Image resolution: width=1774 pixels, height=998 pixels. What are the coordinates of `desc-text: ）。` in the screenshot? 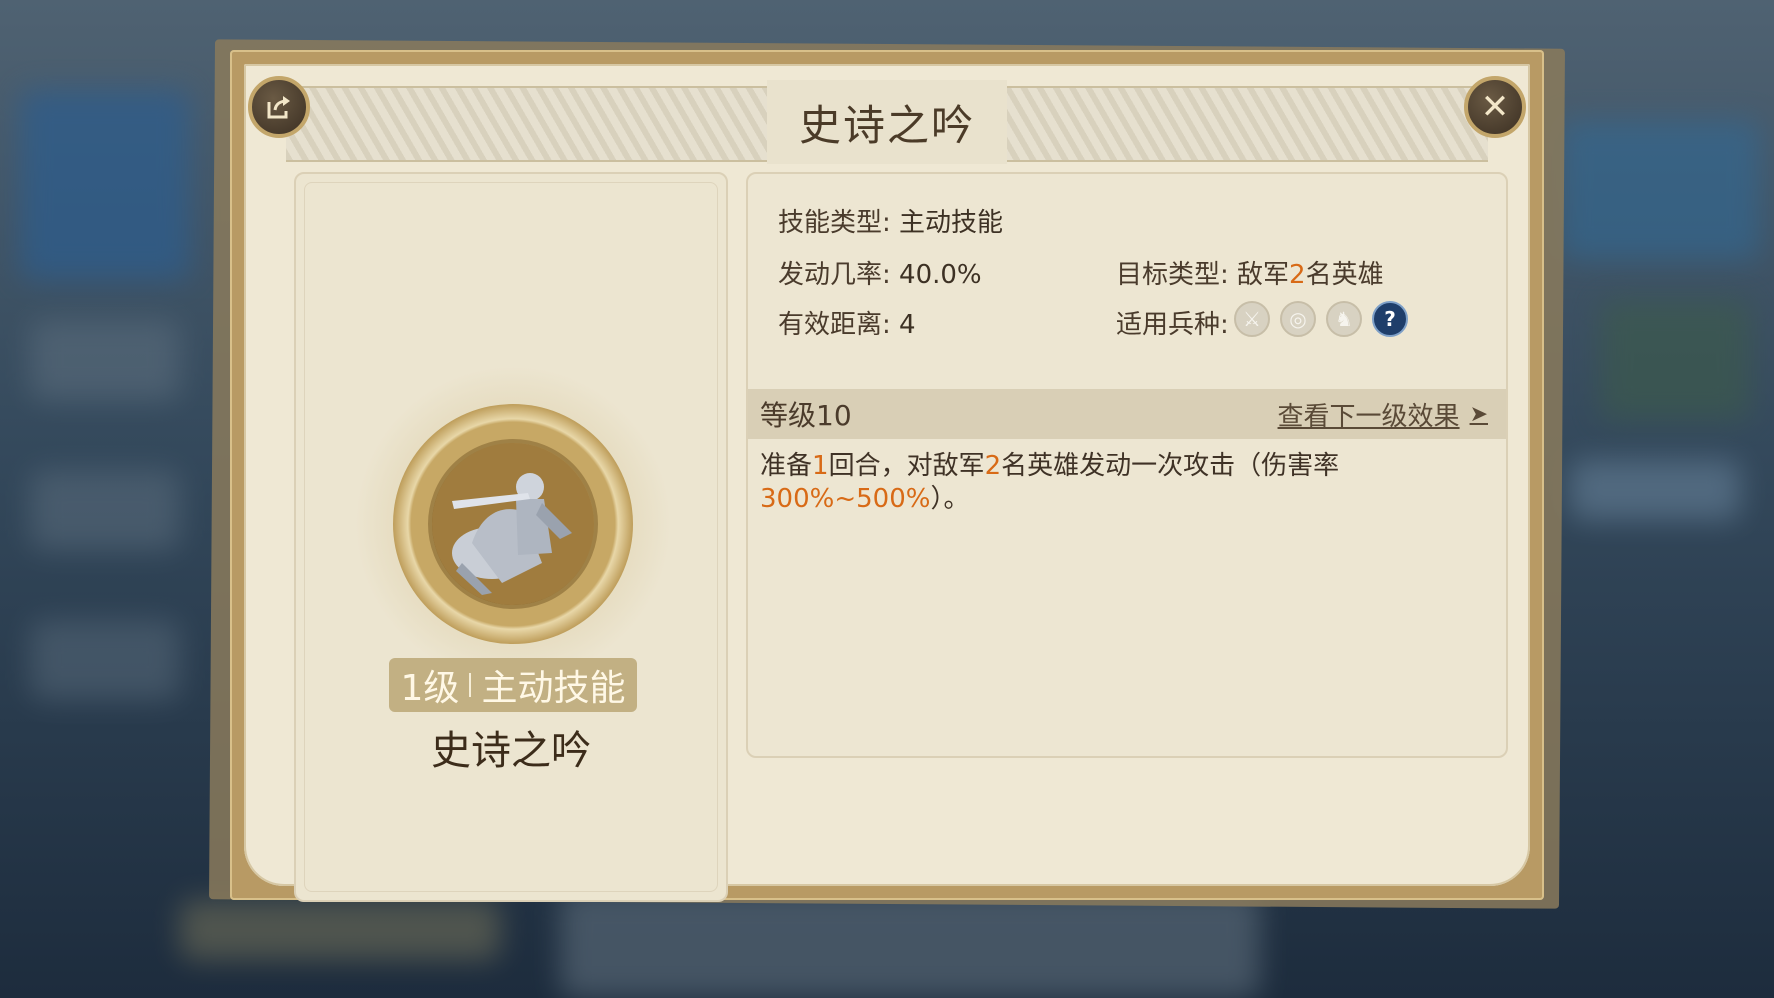 It's located at (950, 499).